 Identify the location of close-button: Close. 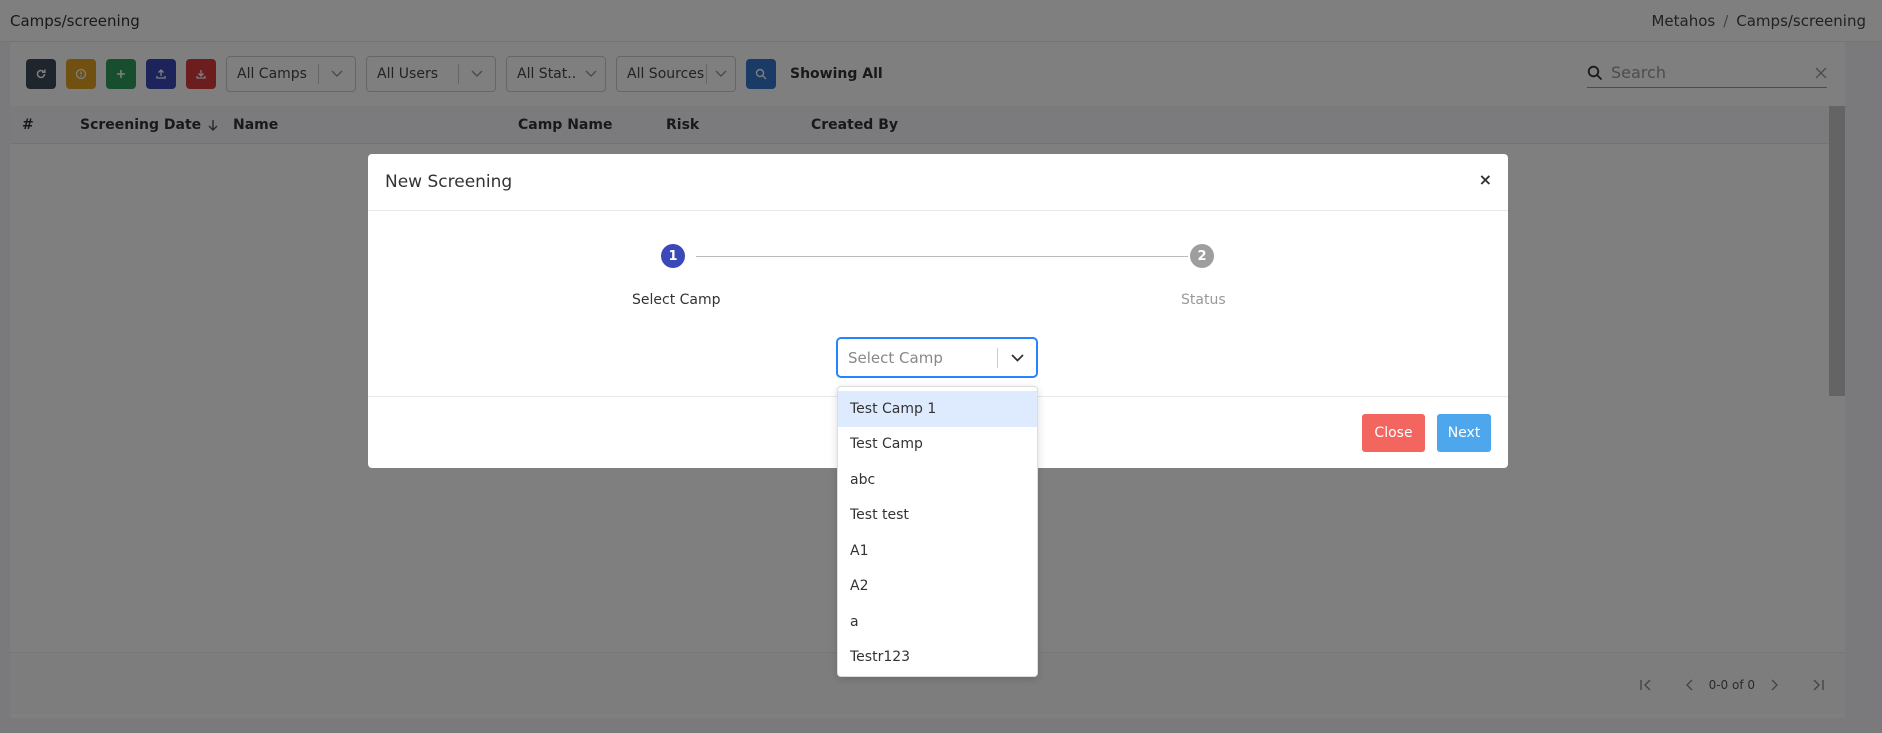
(1393, 433).